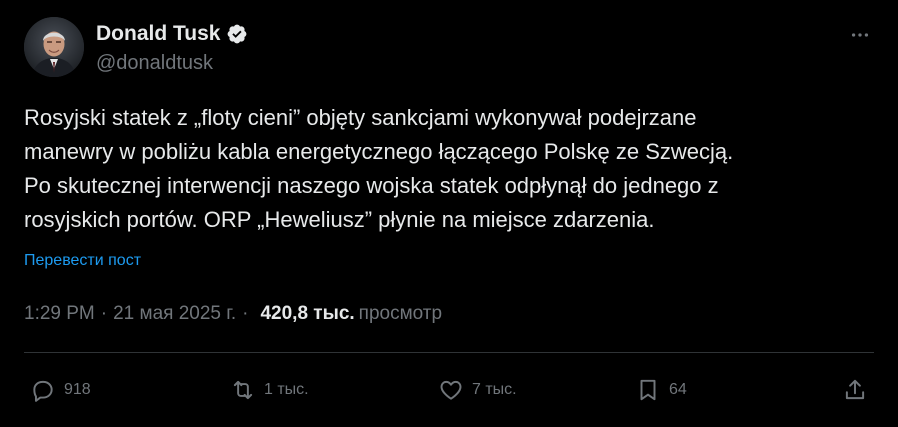  Describe the element at coordinates (237, 34) in the screenshot. I see `verified-badge-icon` at that location.